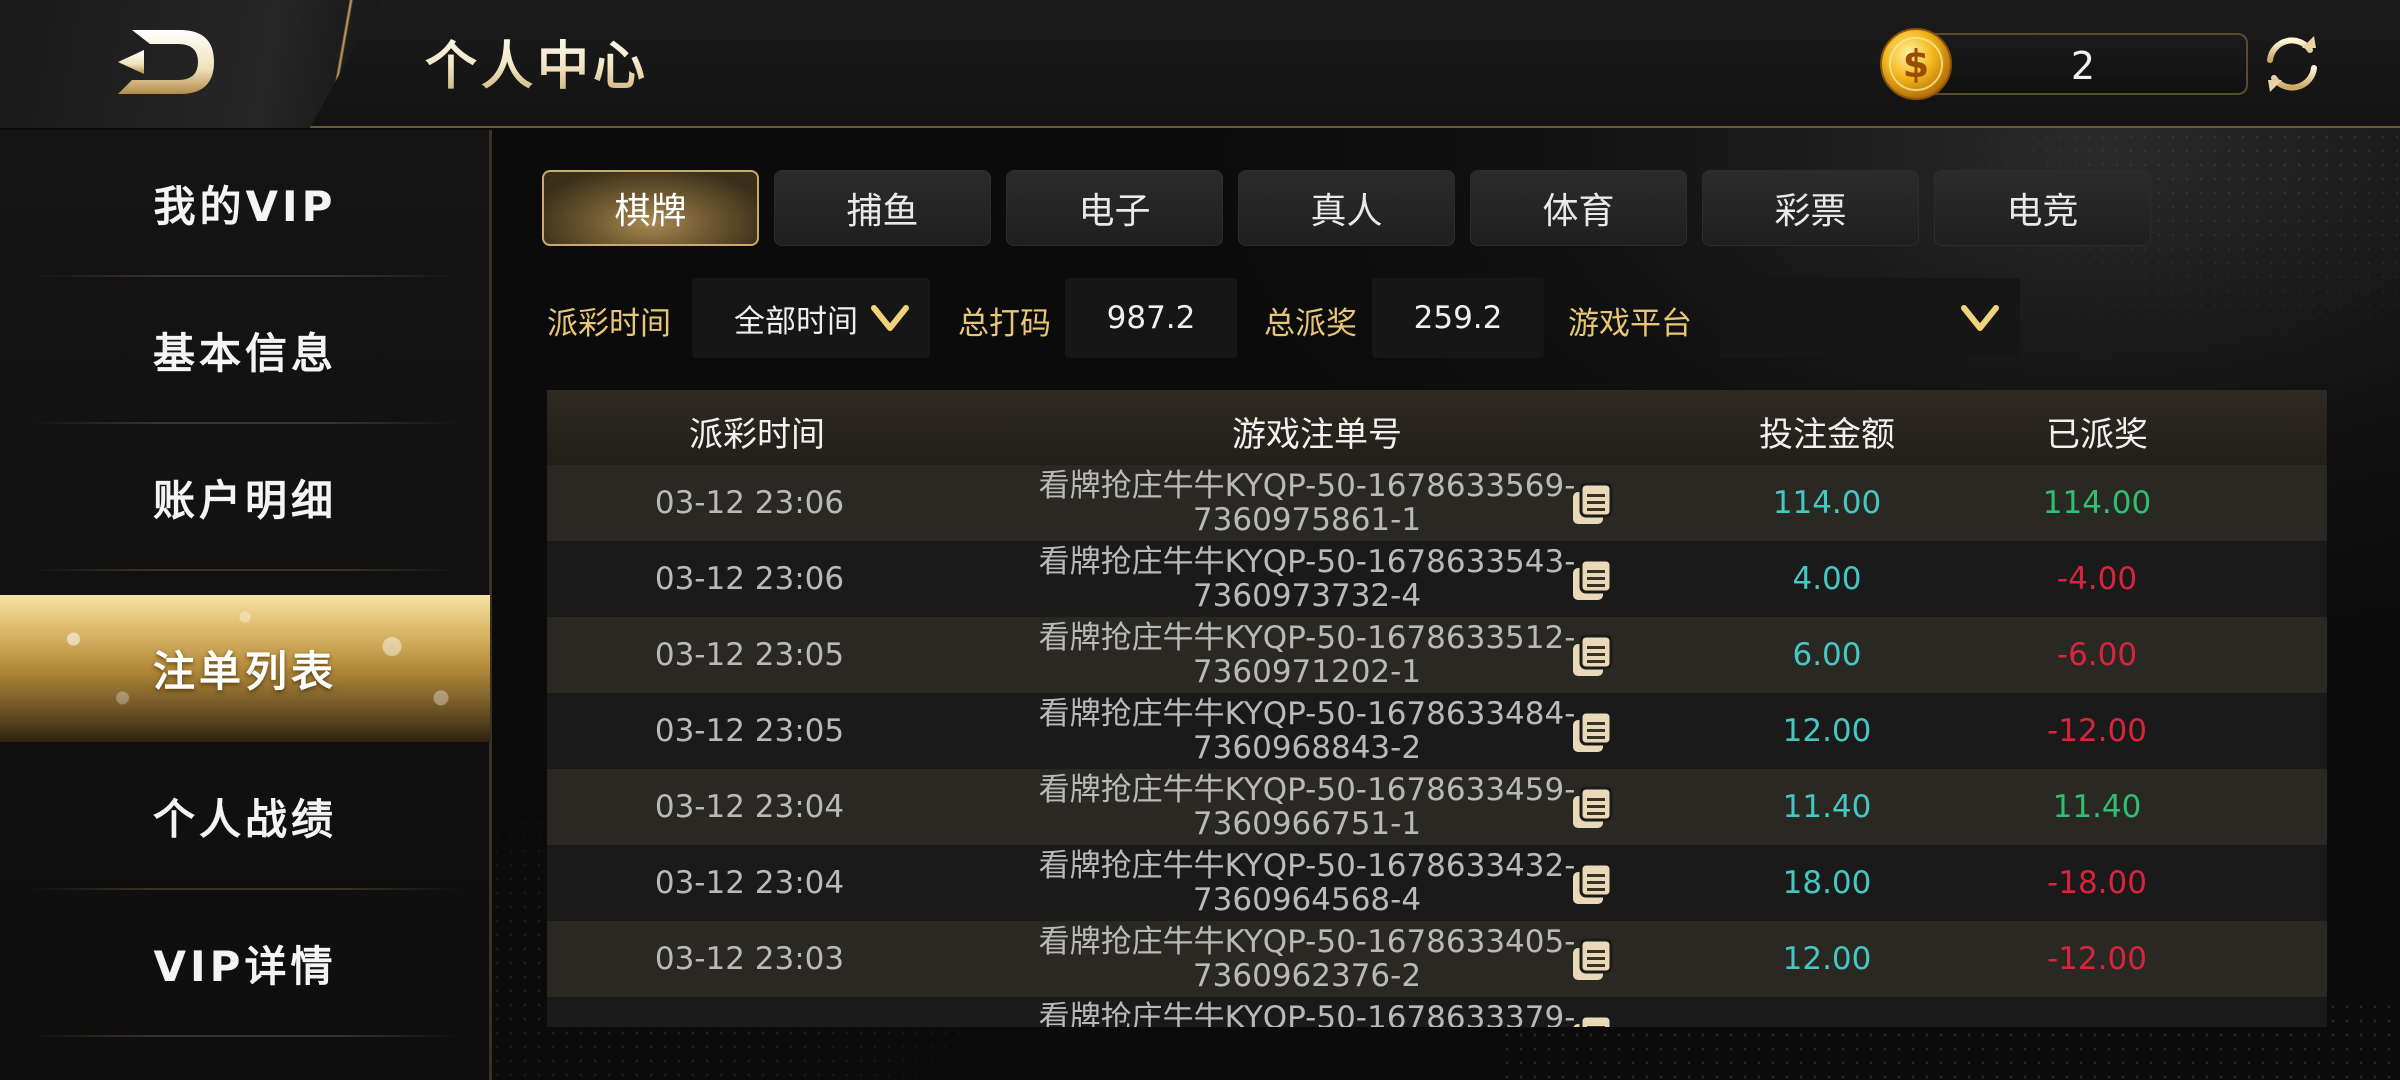 The image size is (2400, 1080). I want to click on order-number: 看牌抢庄牛牛KYQP-50-1678633512- 7360971202-1, so click(1307, 655).